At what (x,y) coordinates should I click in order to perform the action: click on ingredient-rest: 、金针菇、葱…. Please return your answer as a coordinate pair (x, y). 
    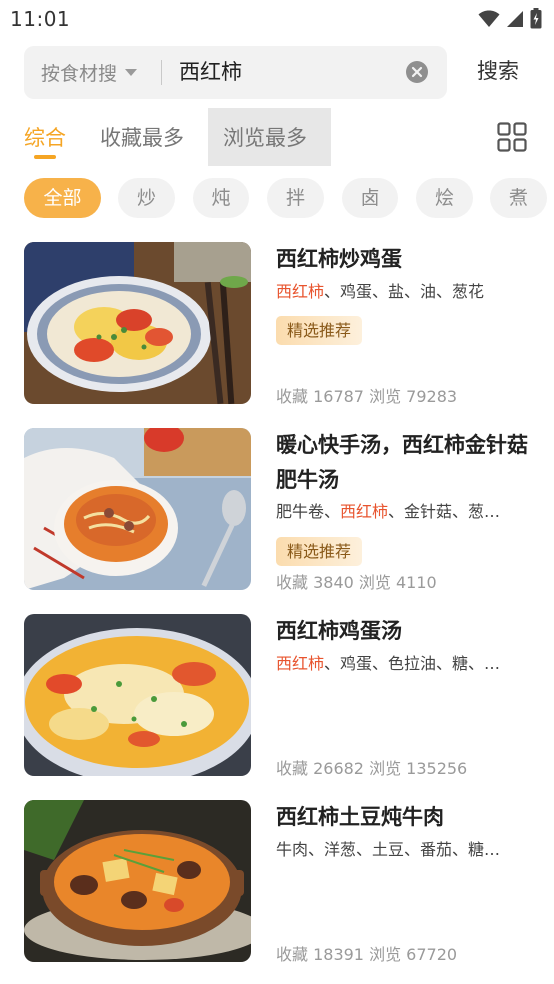
    Looking at the image, I should click on (444, 511).